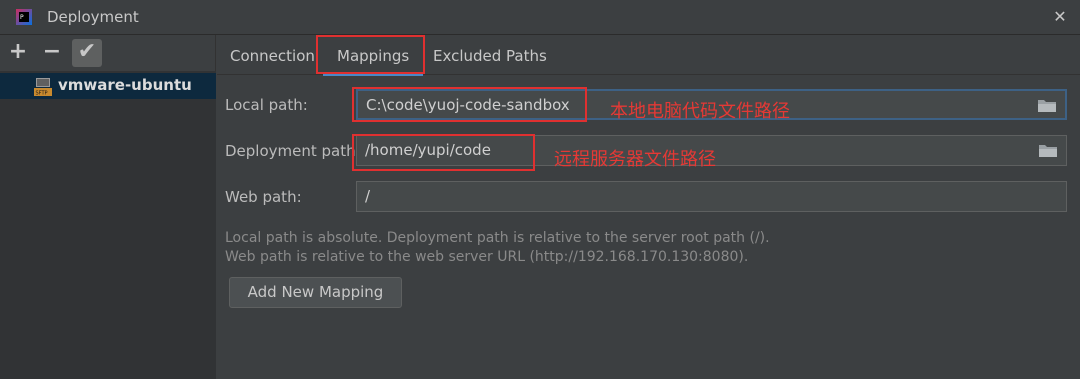  What do you see at coordinates (87, 53) in the screenshot?
I see `default-server-button: ✔` at bounding box center [87, 53].